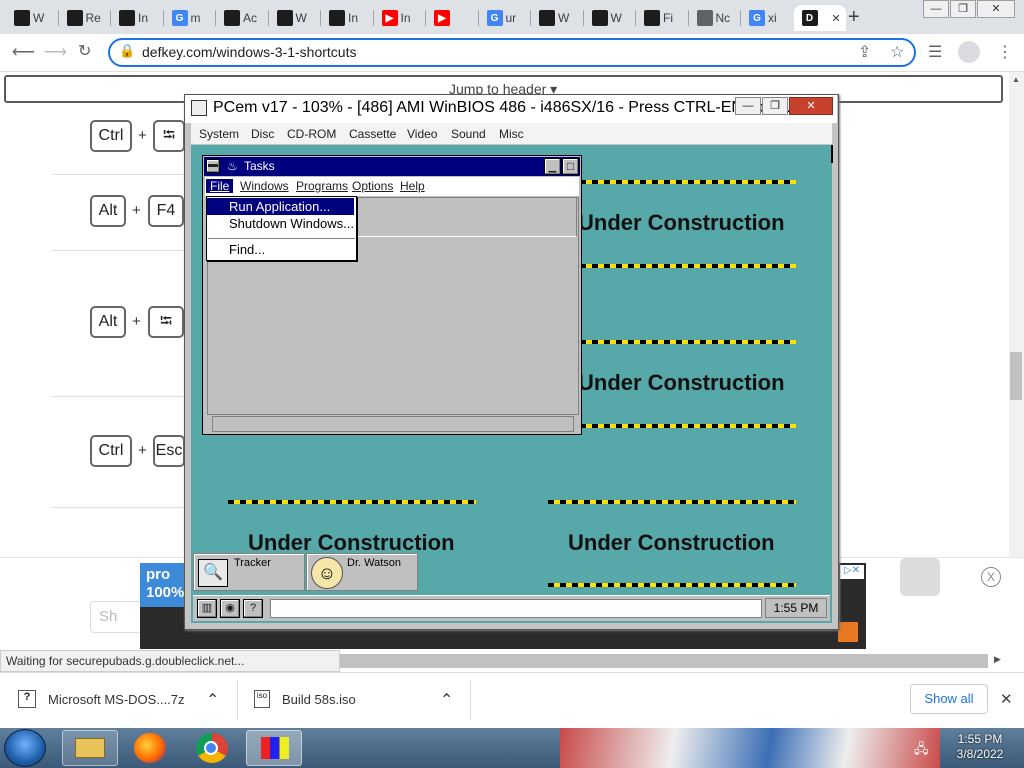  What do you see at coordinates (671, 542) in the screenshot?
I see `wallpaper-text: Under Construction` at bounding box center [671, 542].